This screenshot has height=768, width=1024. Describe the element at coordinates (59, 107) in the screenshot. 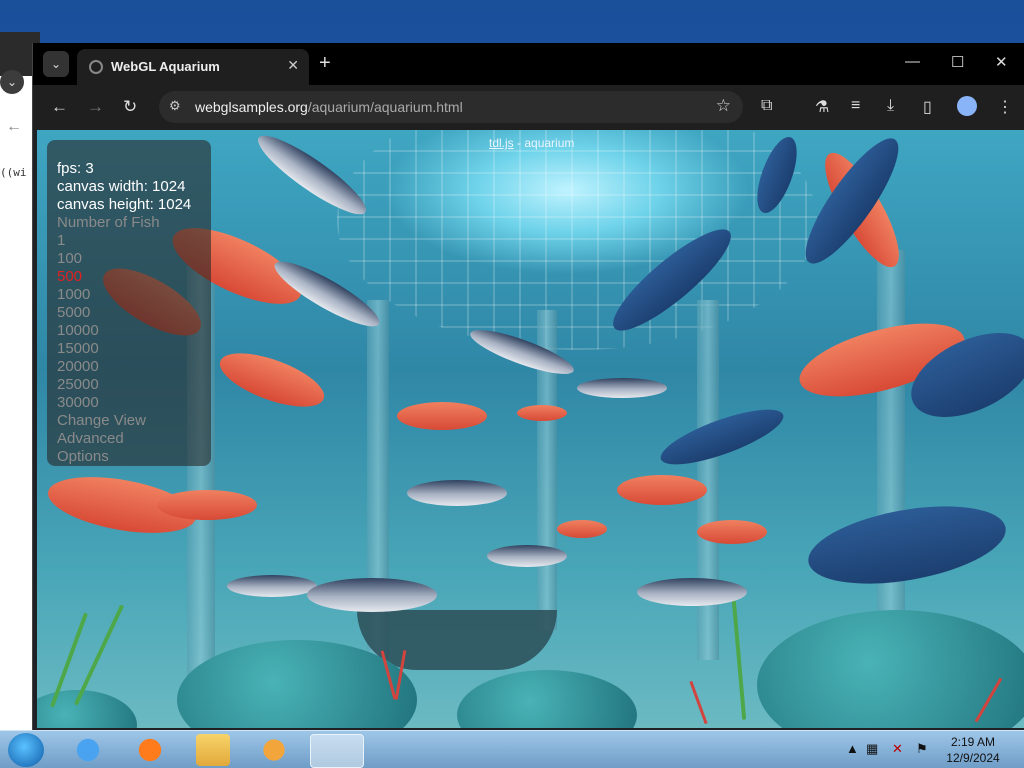

I see `back-icon: ←` at that location.